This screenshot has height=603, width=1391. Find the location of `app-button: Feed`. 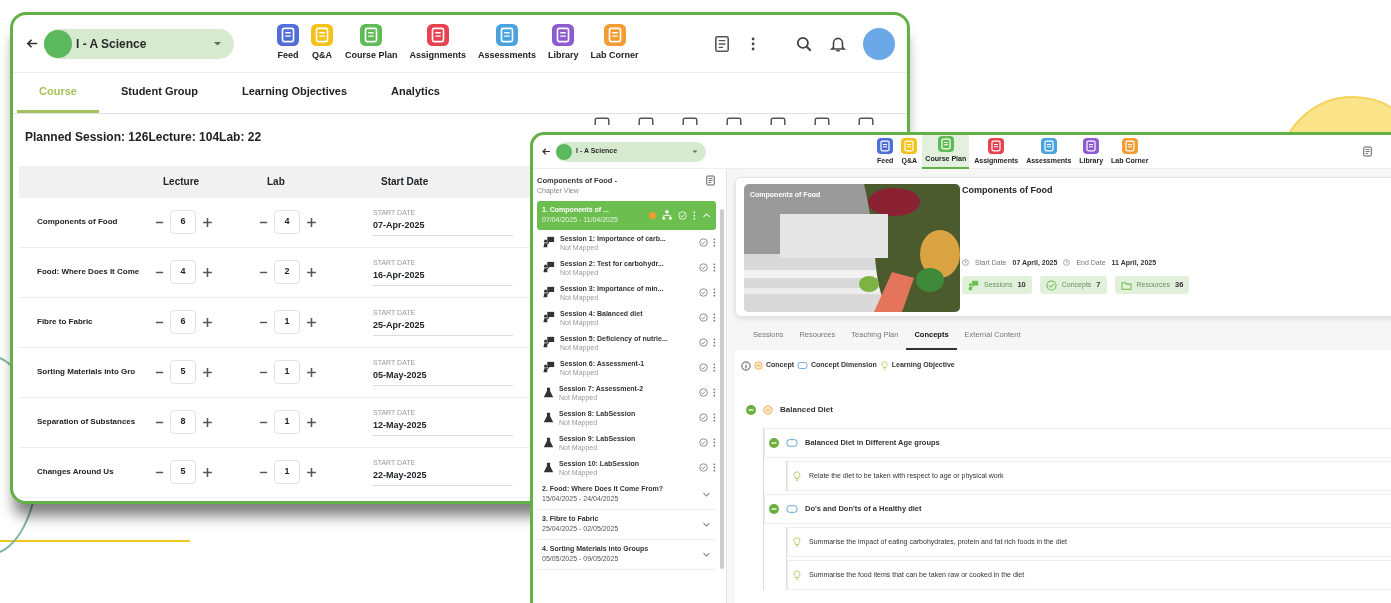

app-button: Feed is located at coordinates (288, 43).